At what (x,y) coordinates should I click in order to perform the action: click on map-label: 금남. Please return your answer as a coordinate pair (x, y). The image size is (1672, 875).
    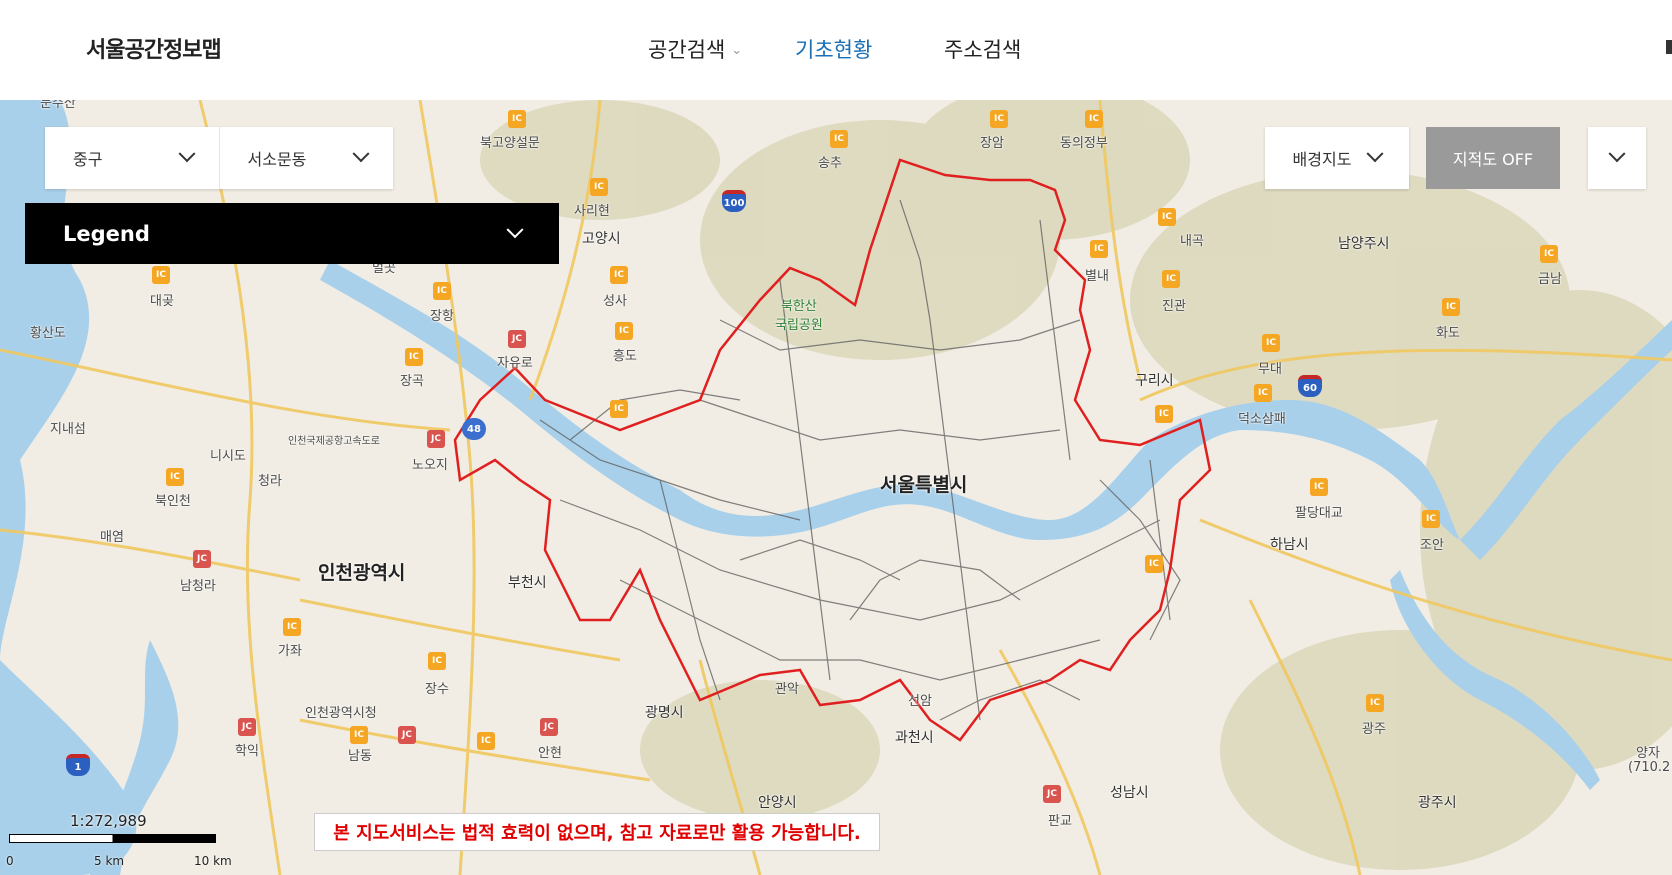
    Looking at the image, I should click on (1550, 279).